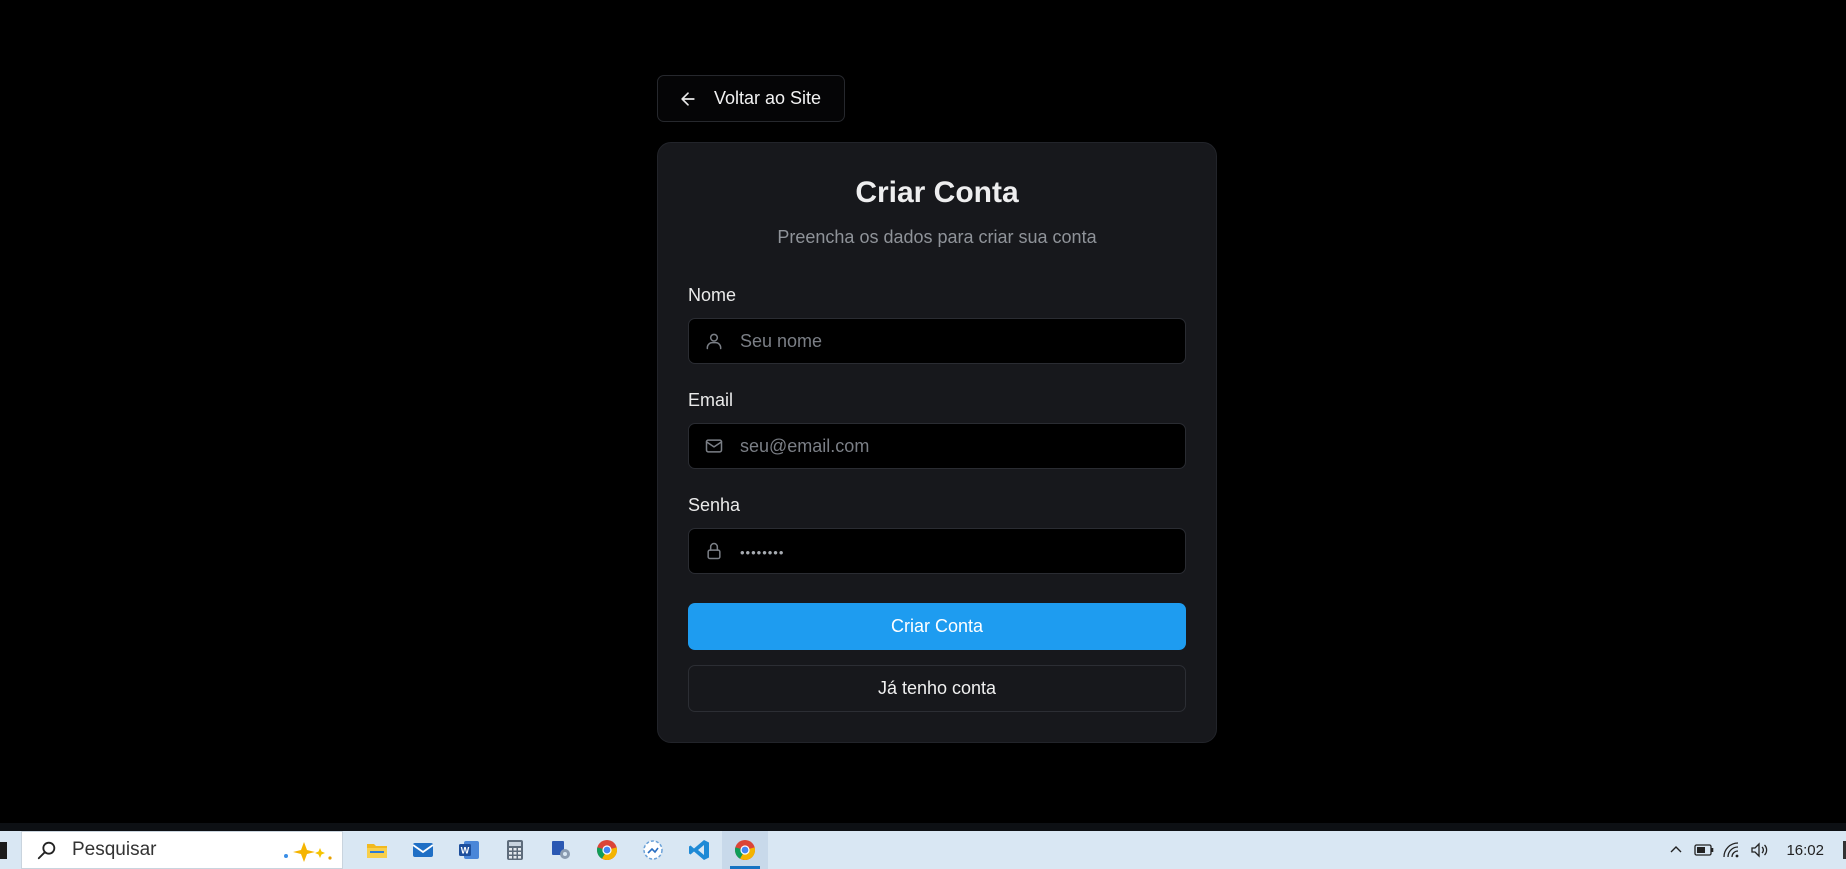 This screenshot has height=869, width=1846. What do you see at coordinates (1732, 850) in the screenshot?
I see `wifi-icon` at bounding box center [1732, 850].